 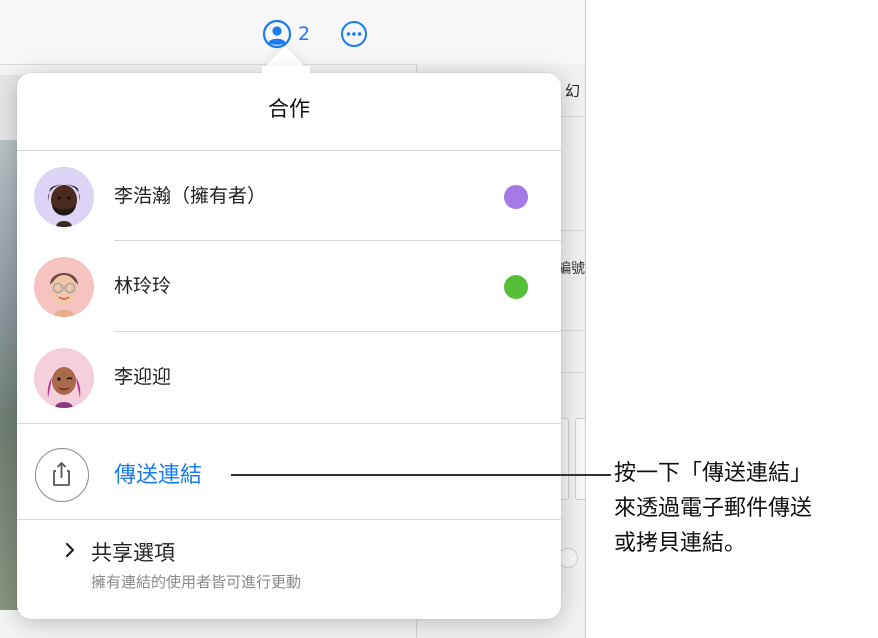 What do you see at coordinates (143, 377) in the screenshot?
I see `participant-name: 李迎迎` at bounding box center [143, 377].